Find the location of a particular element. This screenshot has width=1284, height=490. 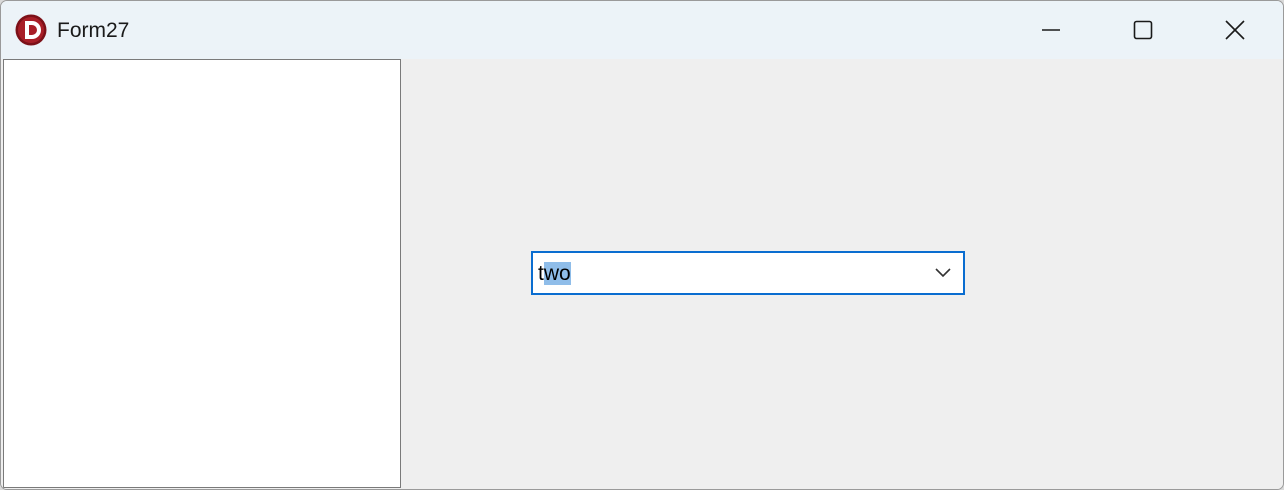

close-button is located at coordinates (1235, 30).